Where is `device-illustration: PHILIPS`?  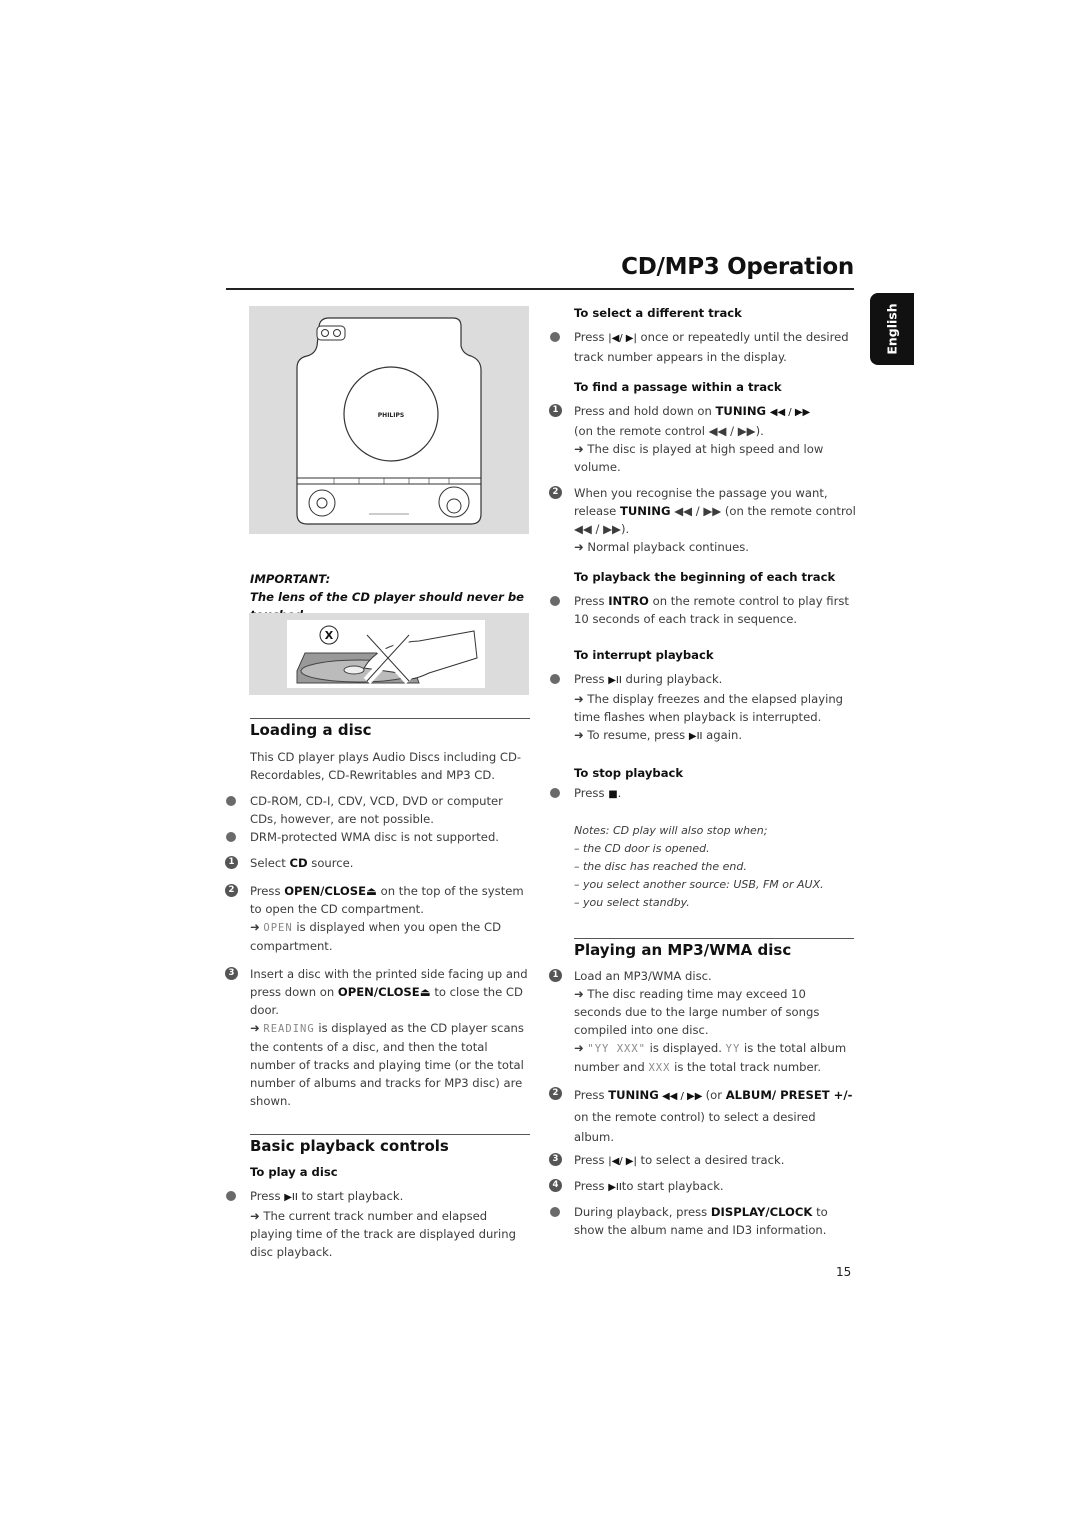
device-illustration: PHILIPS is located at coordinates (389, 420).